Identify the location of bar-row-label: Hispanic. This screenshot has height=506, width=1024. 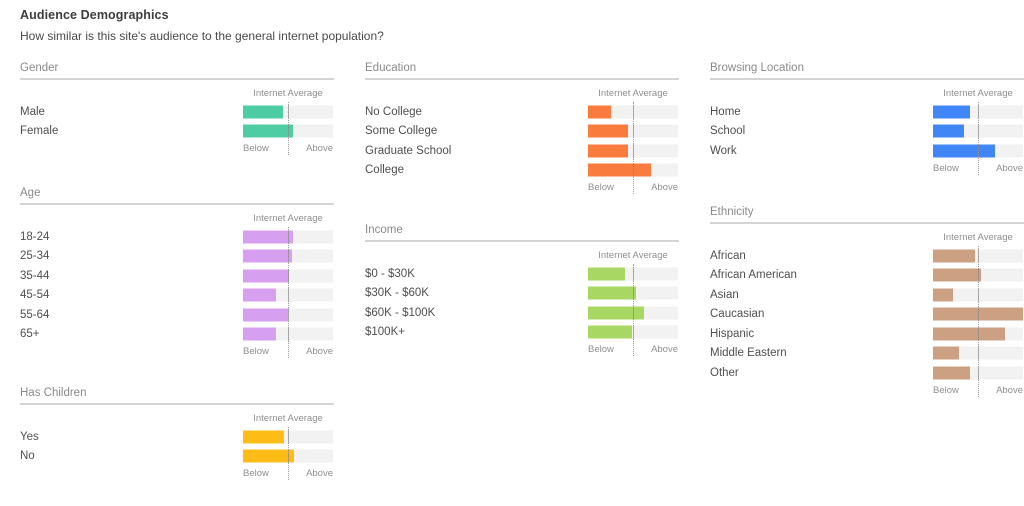
(732, 333).